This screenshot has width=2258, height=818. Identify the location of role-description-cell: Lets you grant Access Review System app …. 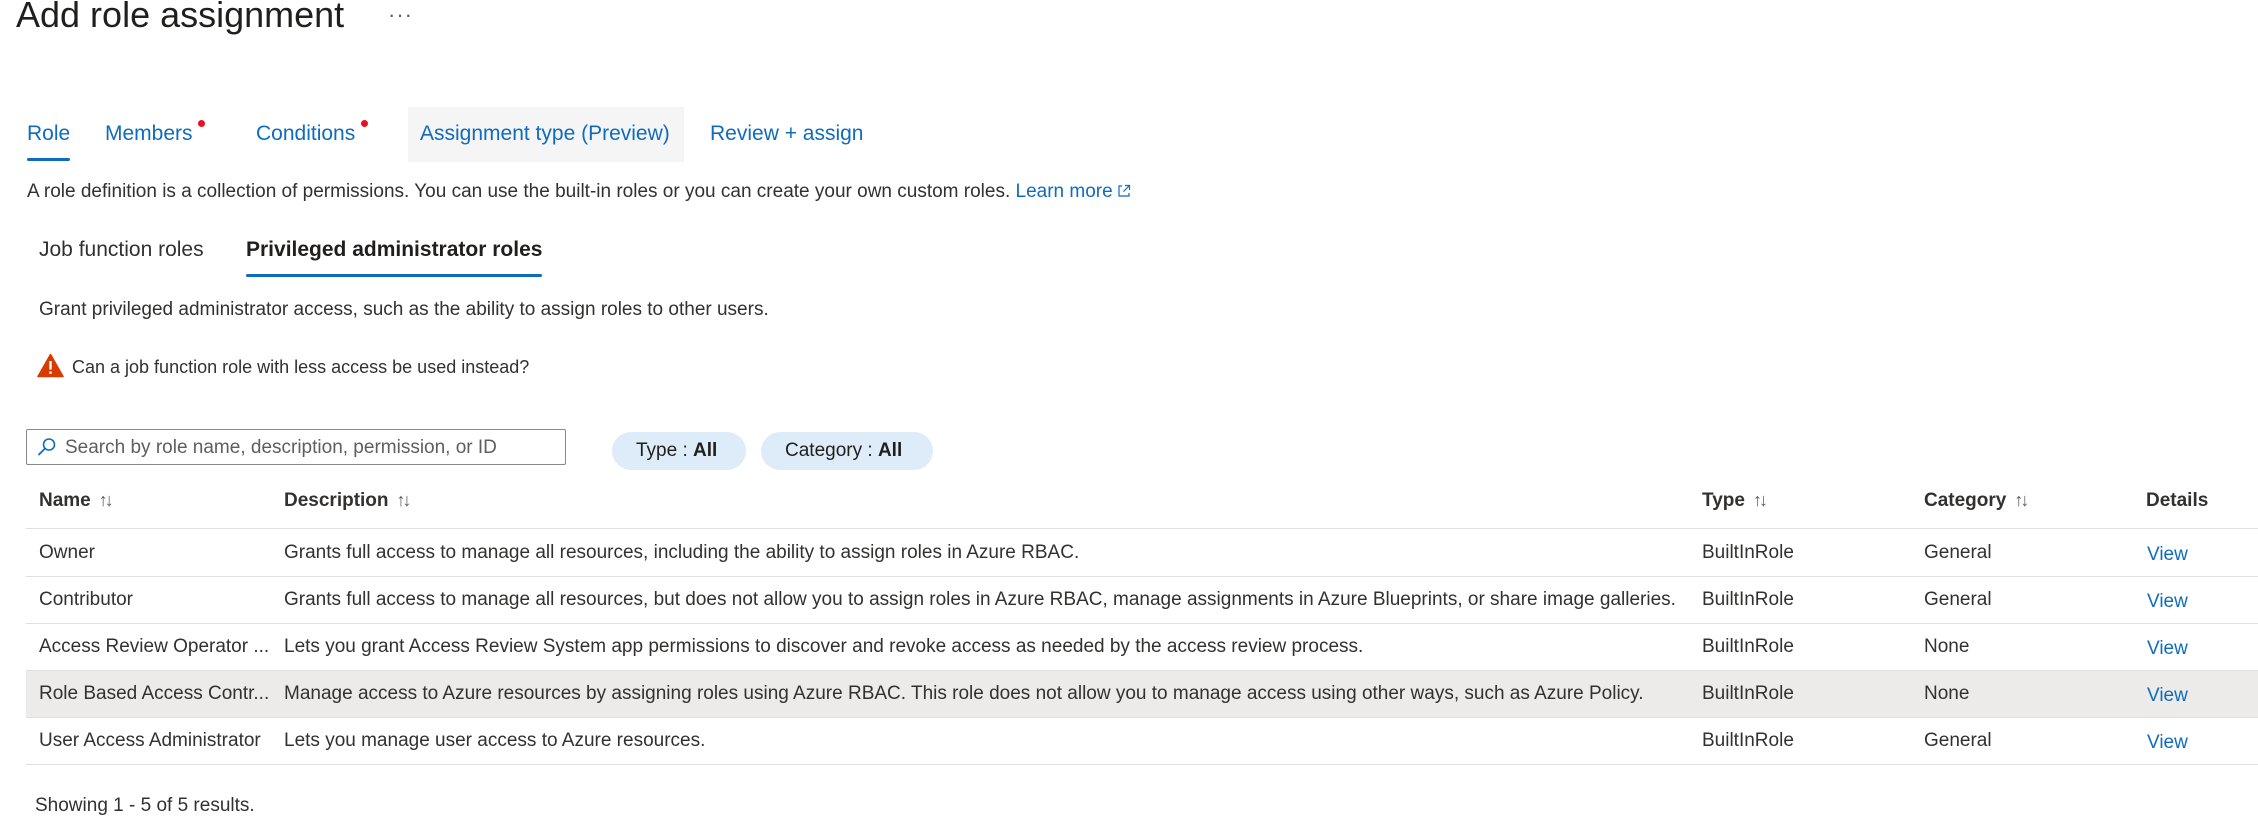
(824, 646).